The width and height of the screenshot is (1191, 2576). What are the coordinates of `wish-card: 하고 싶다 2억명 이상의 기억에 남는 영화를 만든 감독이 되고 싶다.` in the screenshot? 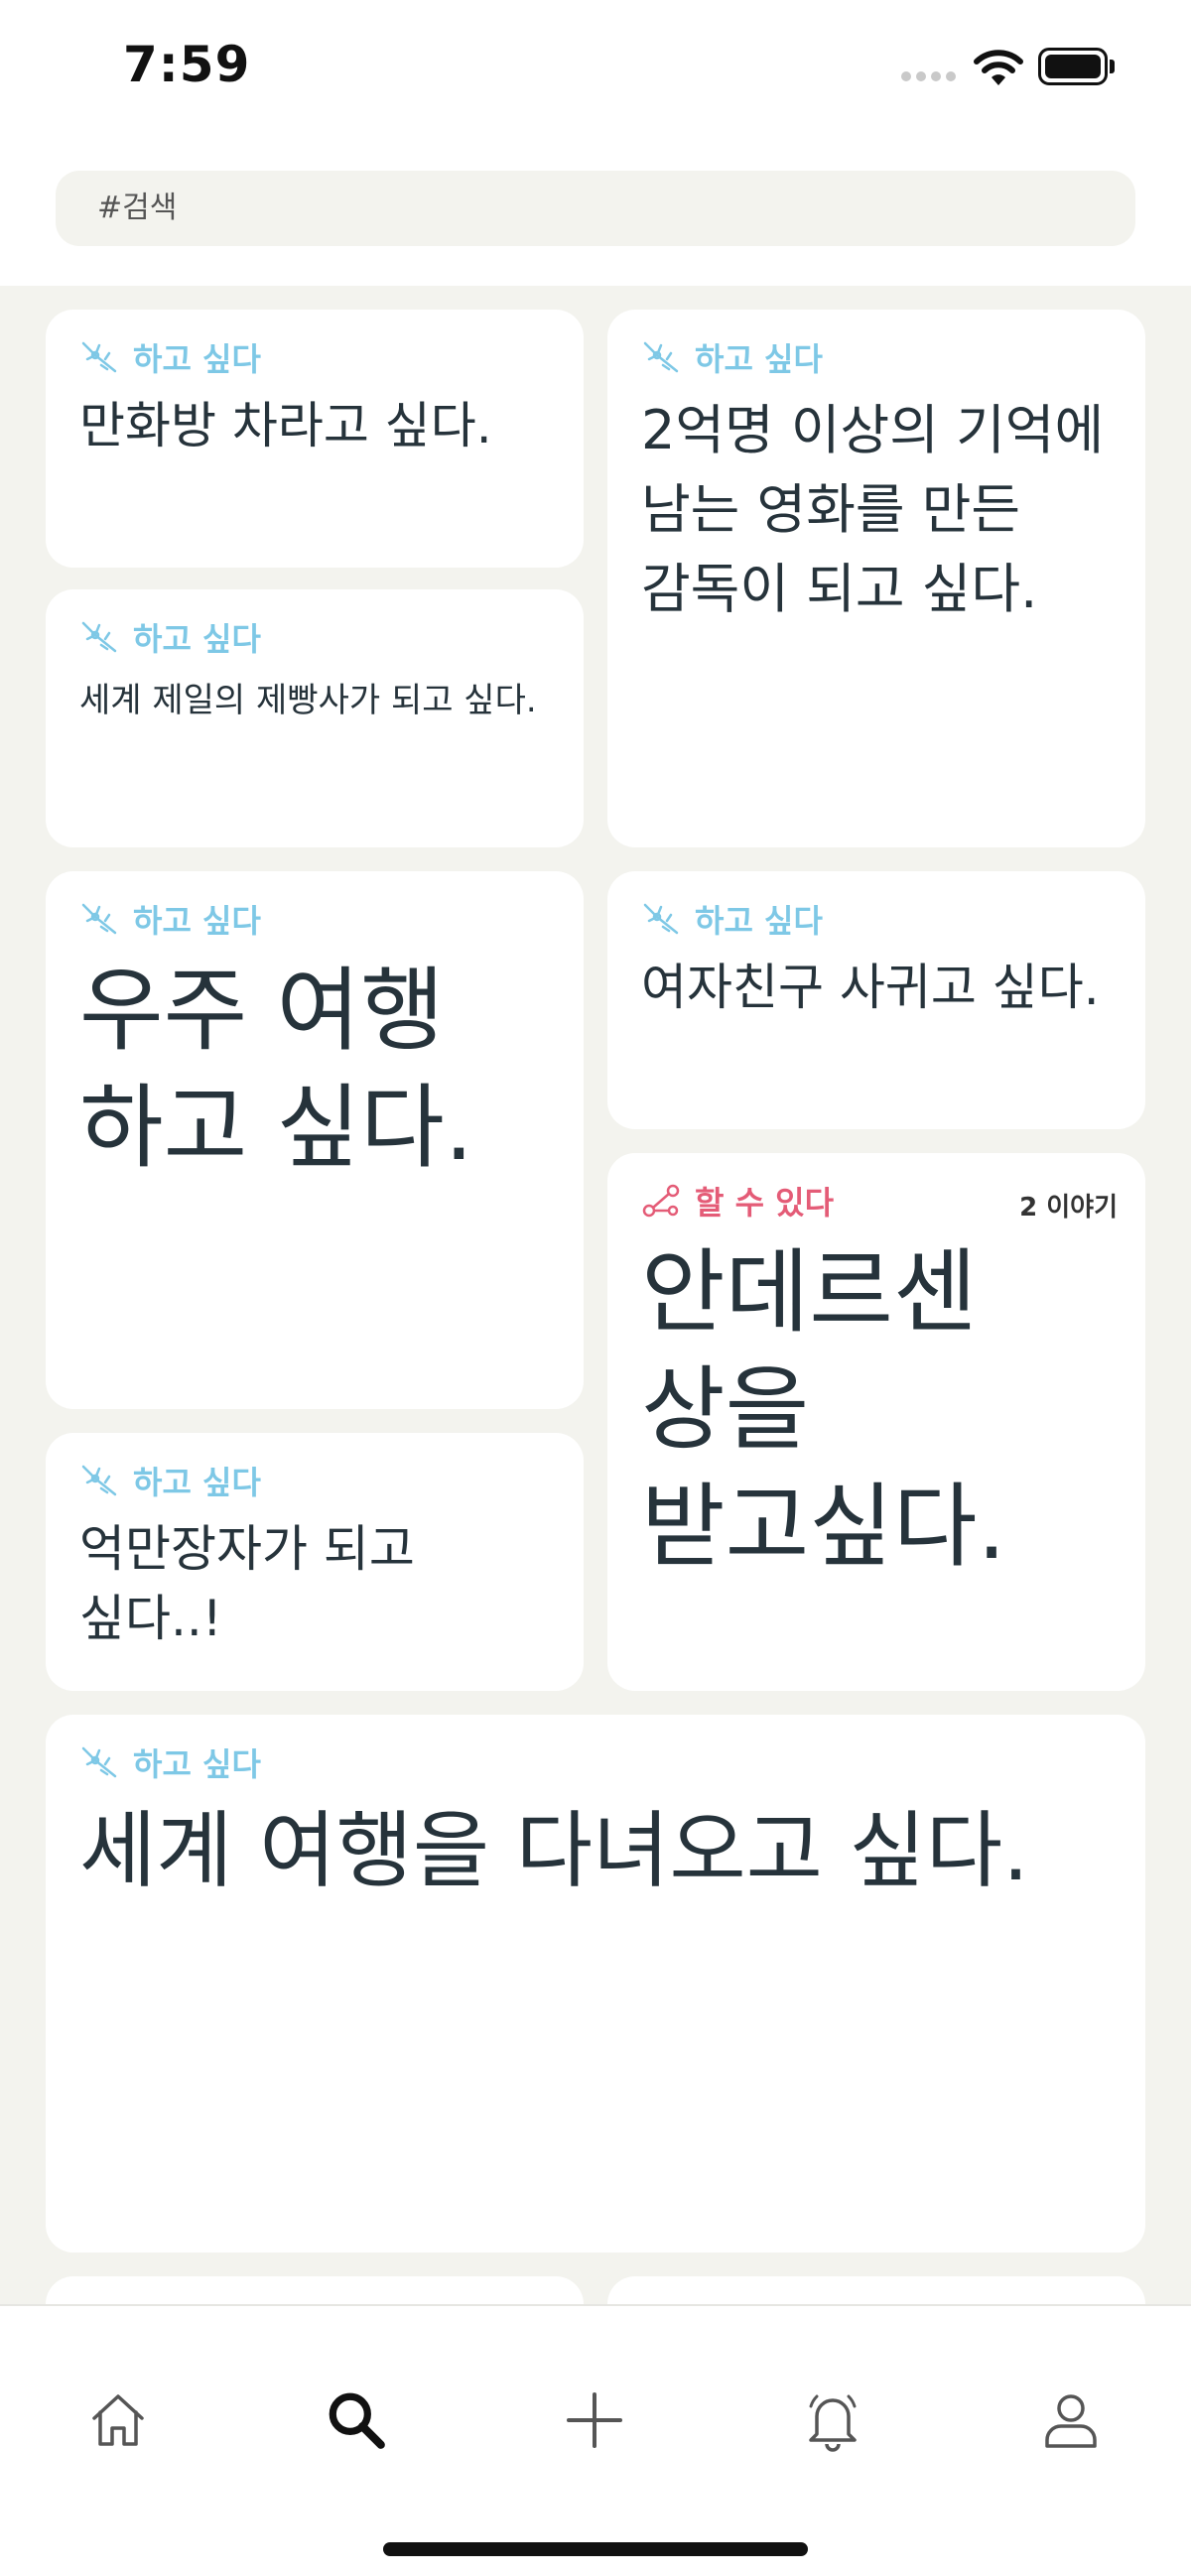 It's located at (876, 579).